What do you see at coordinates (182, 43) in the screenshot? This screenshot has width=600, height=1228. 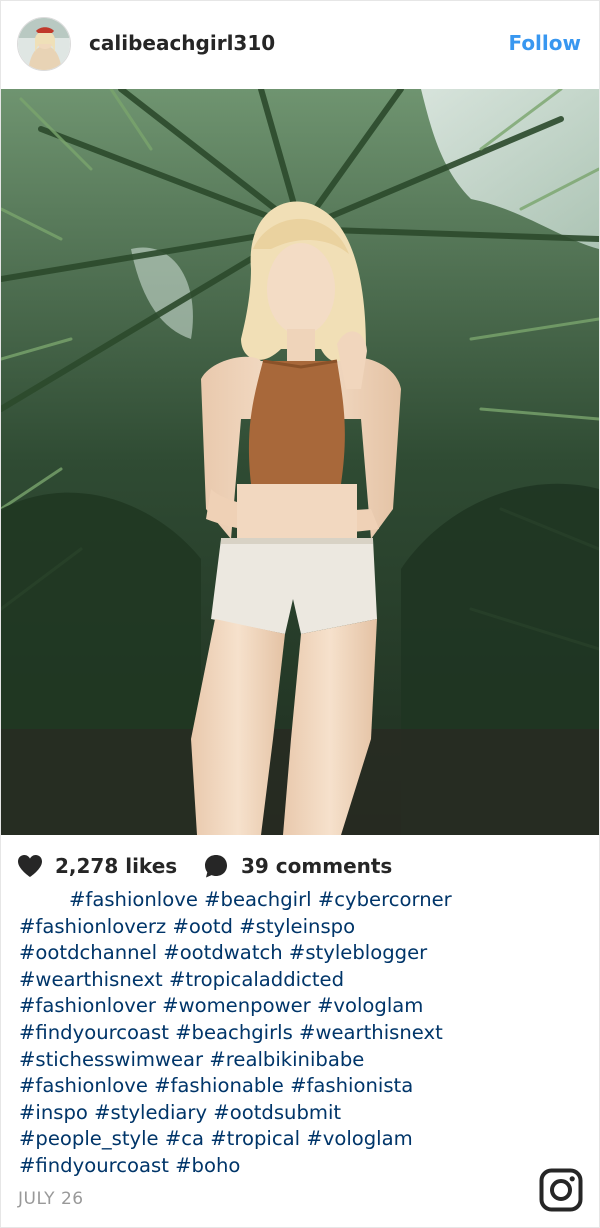 I see `username: calibeachgirl310` at bounding box center [182, 43].